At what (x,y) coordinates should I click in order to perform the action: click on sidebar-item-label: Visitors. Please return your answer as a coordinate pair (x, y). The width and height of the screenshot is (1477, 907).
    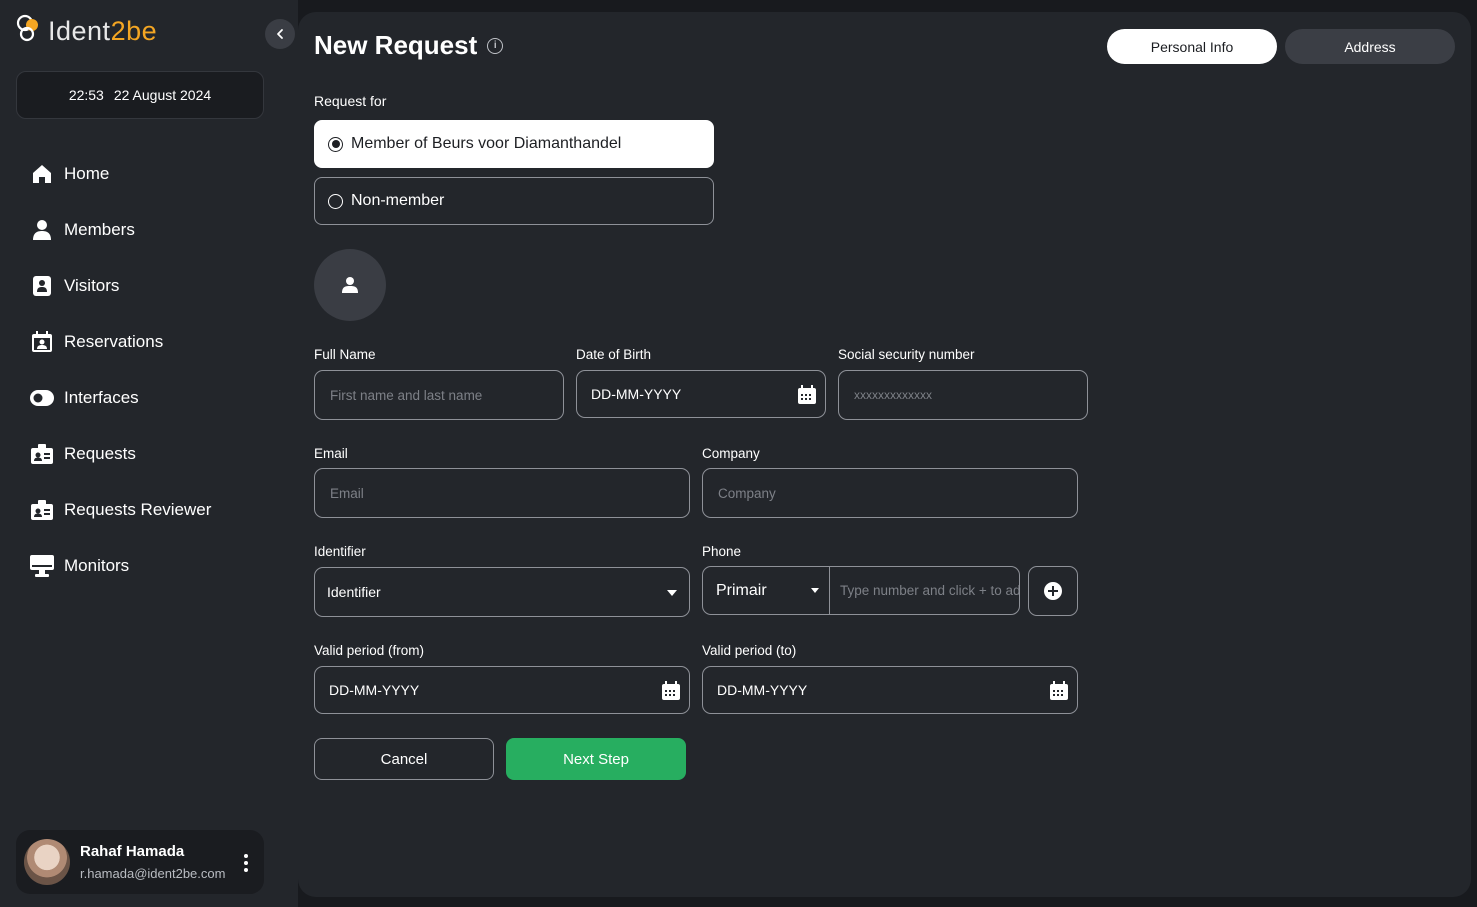
    Looking at the image, I should click on (92, 285).